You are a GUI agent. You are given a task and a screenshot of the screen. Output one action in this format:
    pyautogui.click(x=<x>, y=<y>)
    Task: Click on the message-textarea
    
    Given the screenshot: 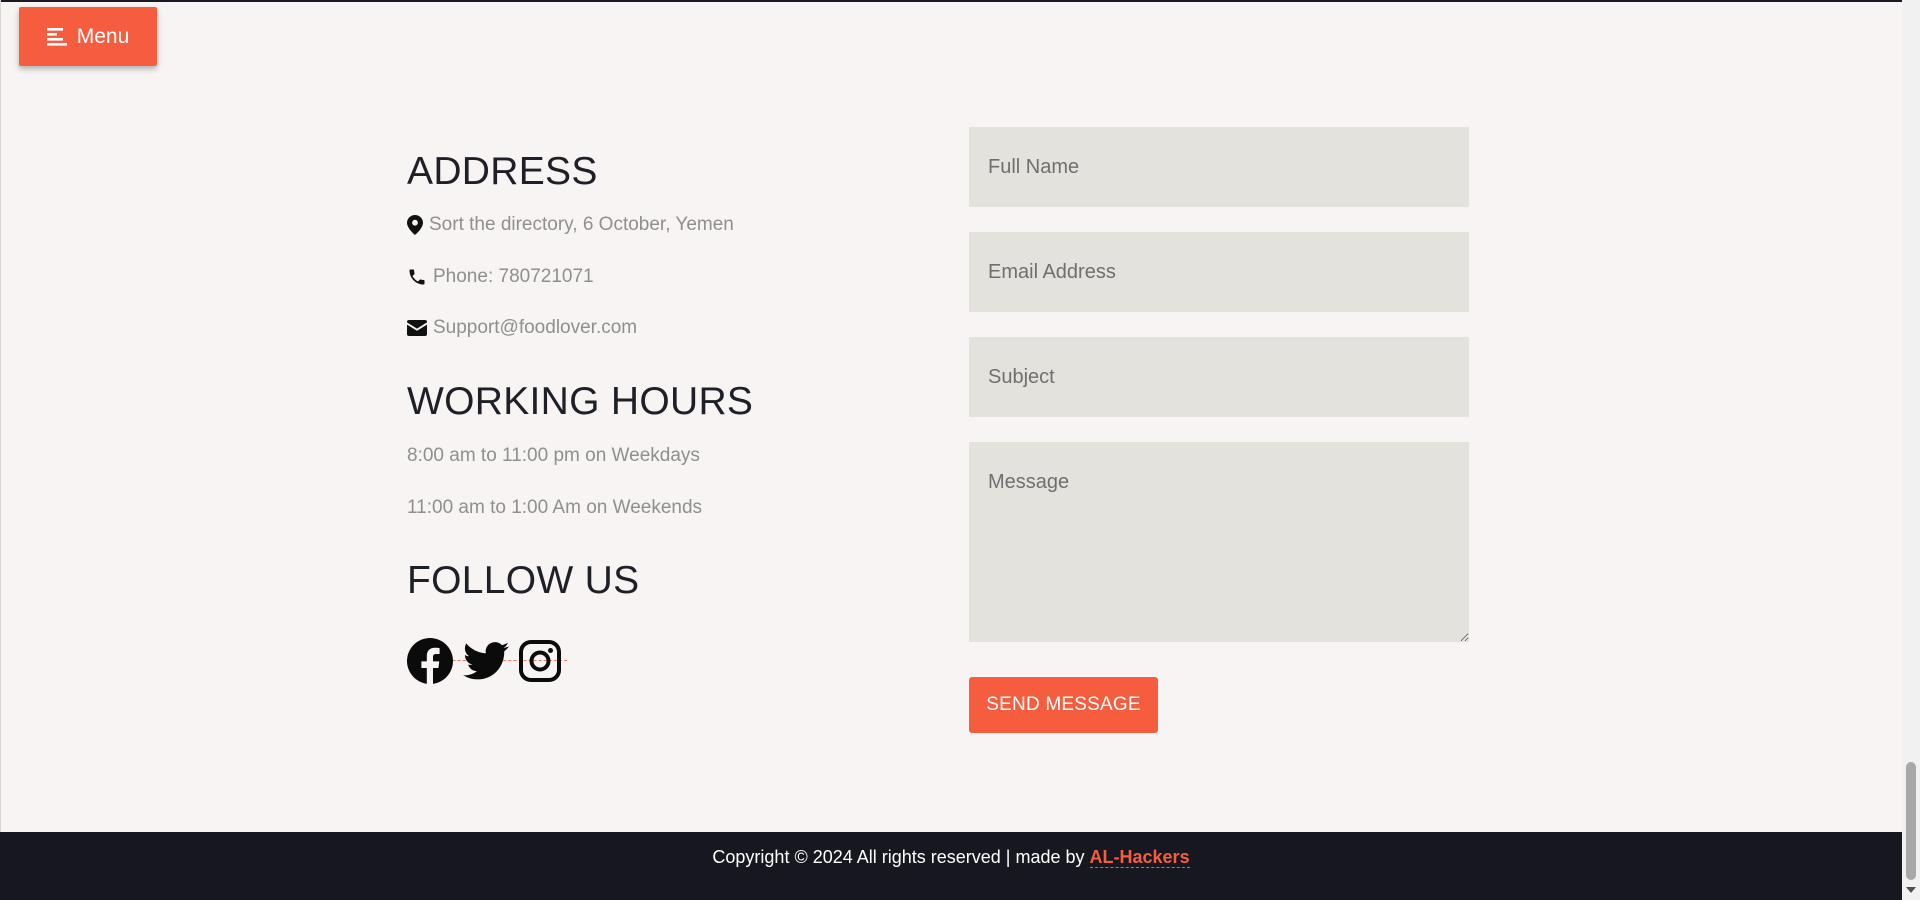 What is the action you would take?
    pyautogui.click(x=1219, y=542)
    